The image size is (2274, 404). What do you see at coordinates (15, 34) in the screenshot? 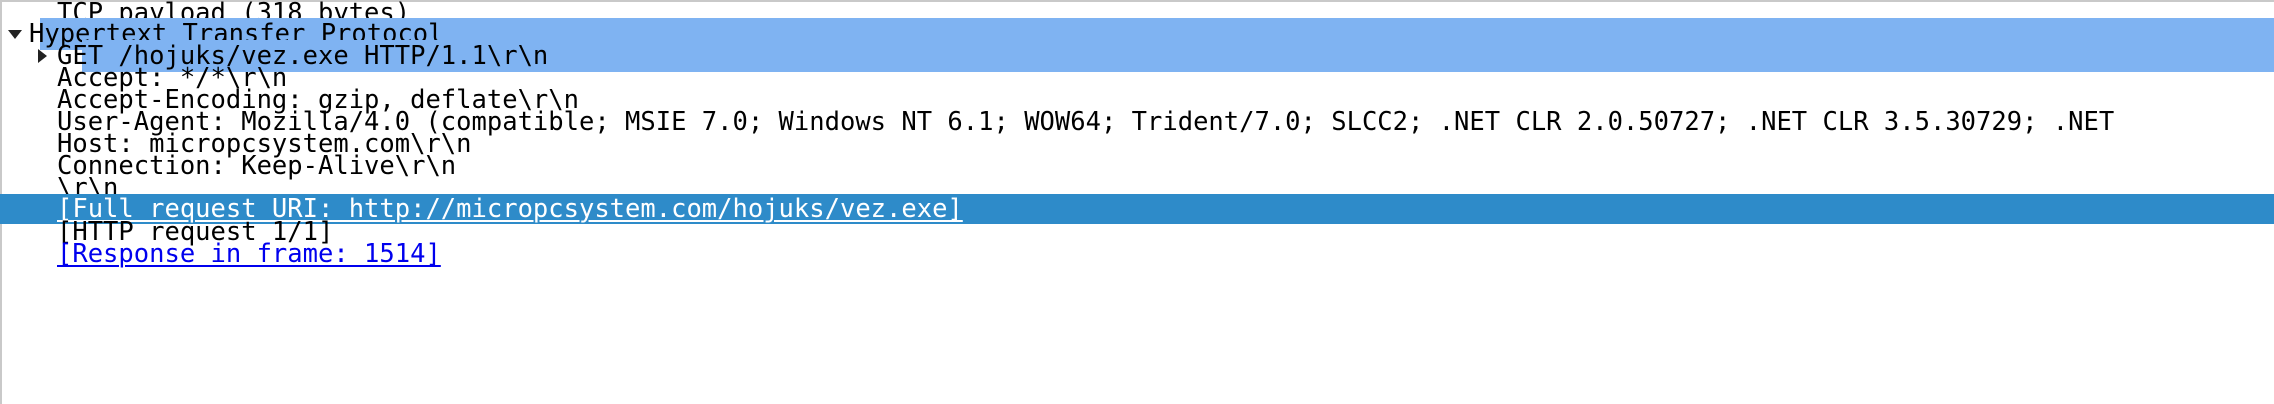
I see `expand-arrow-icon` at bounding box center [15, 34].